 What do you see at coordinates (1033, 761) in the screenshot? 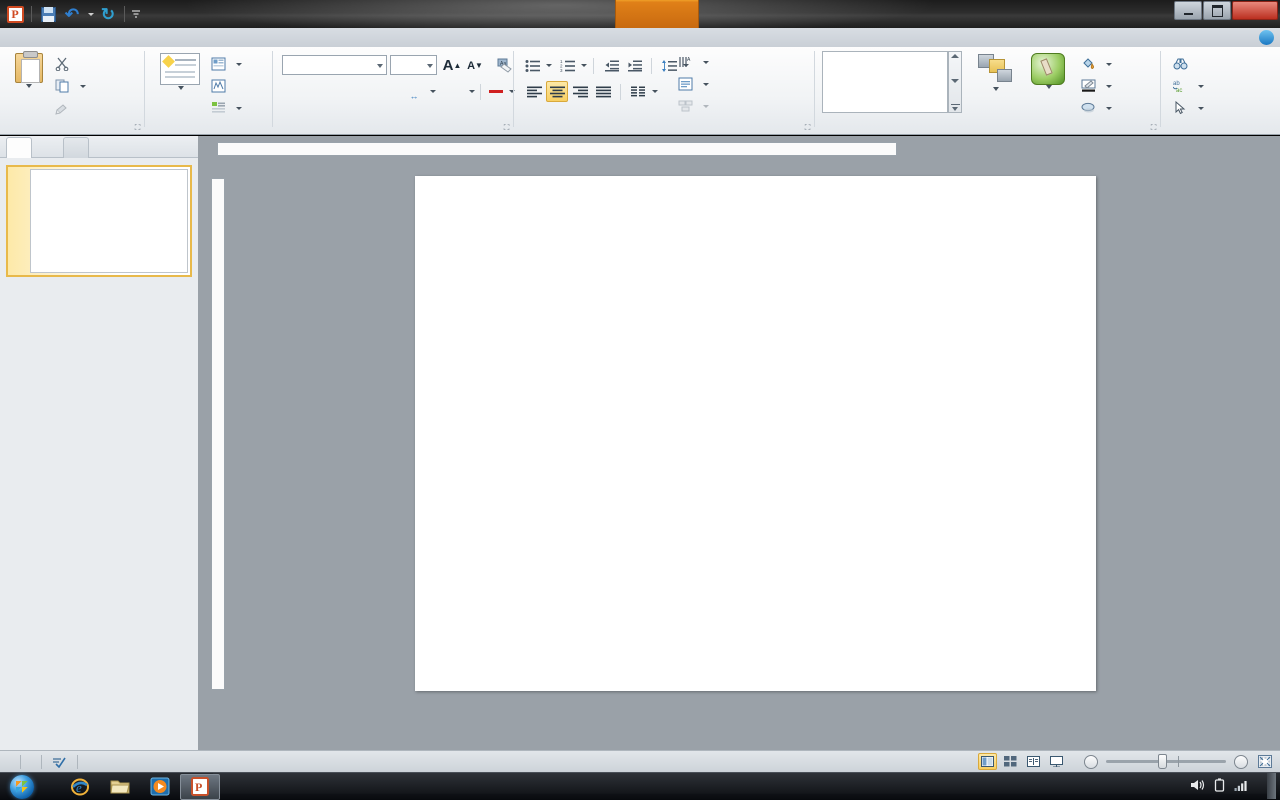
I see `view-reading-button` at bounding box center [1033, 761].